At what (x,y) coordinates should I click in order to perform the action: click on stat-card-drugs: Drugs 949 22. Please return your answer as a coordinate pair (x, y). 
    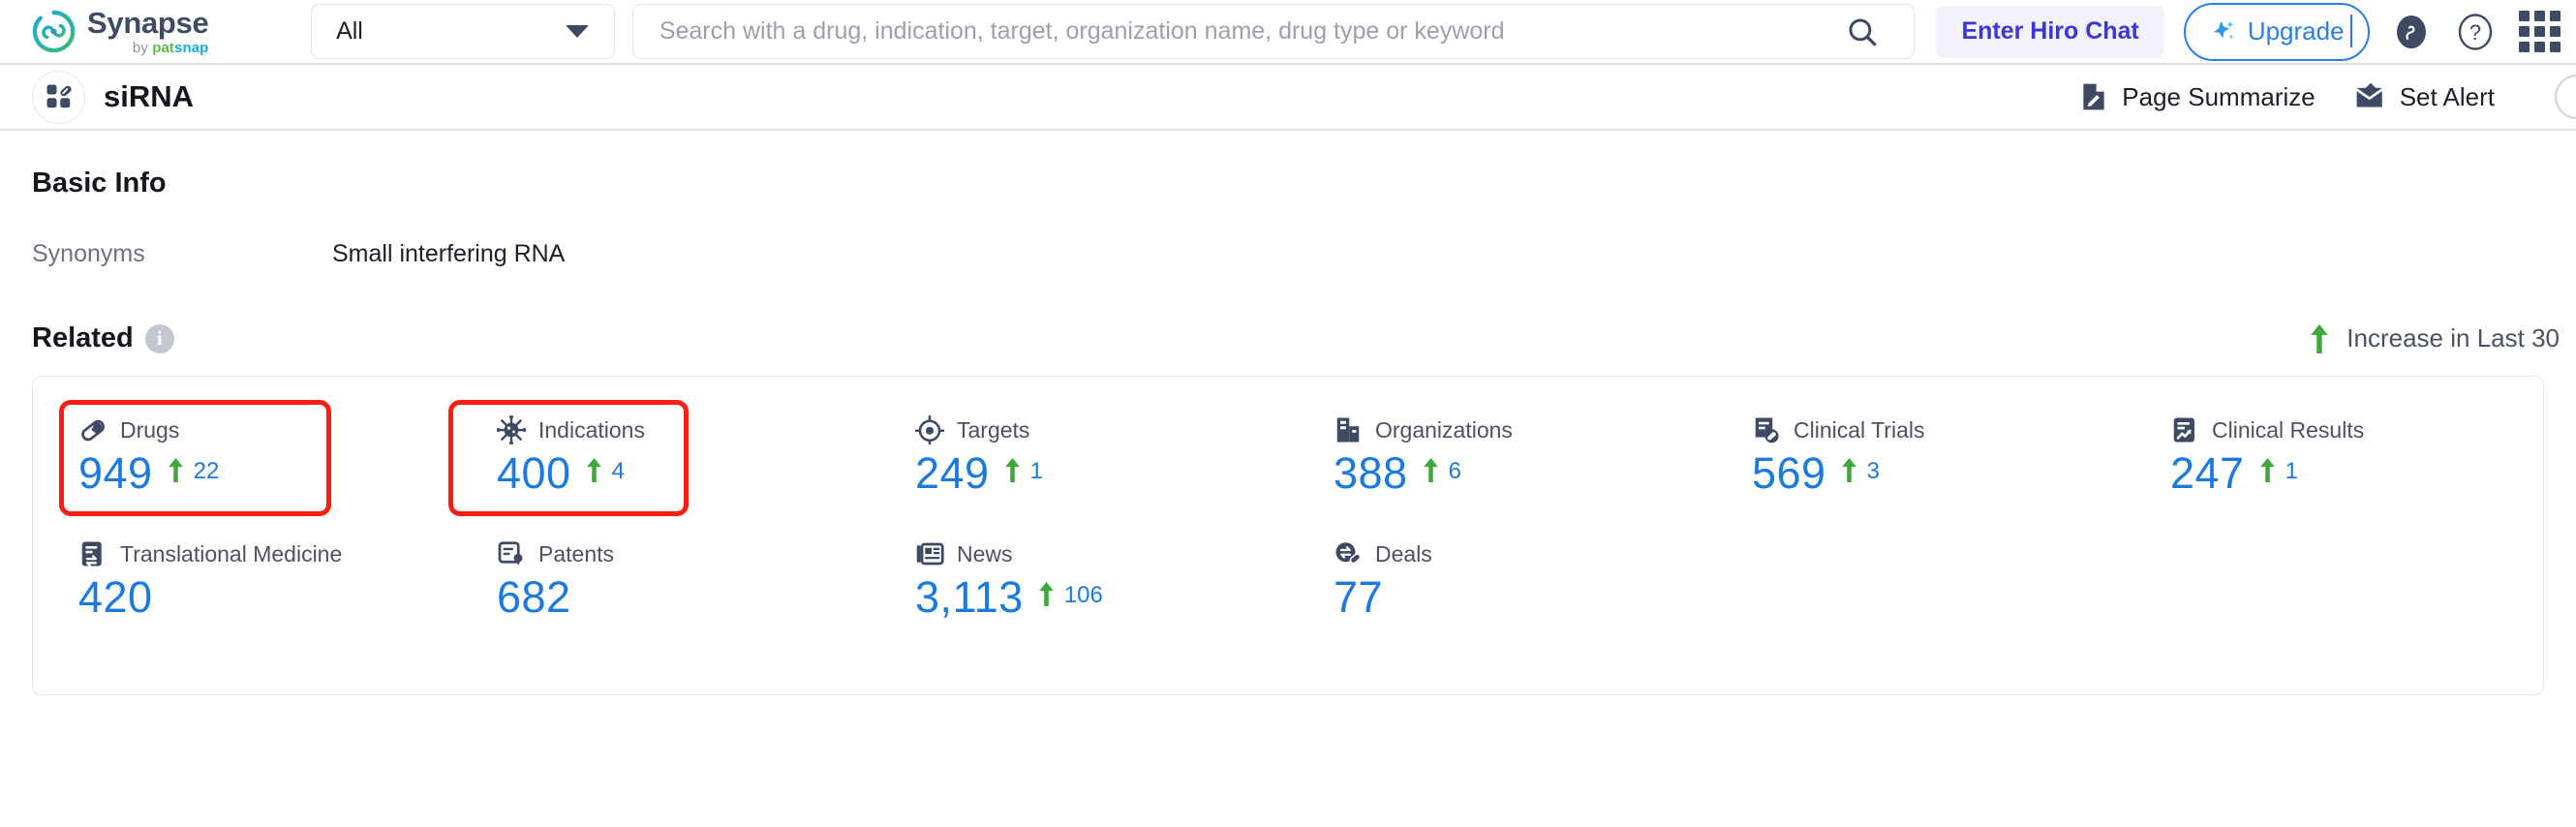
    Looking at the image, I should click on (242, 477).